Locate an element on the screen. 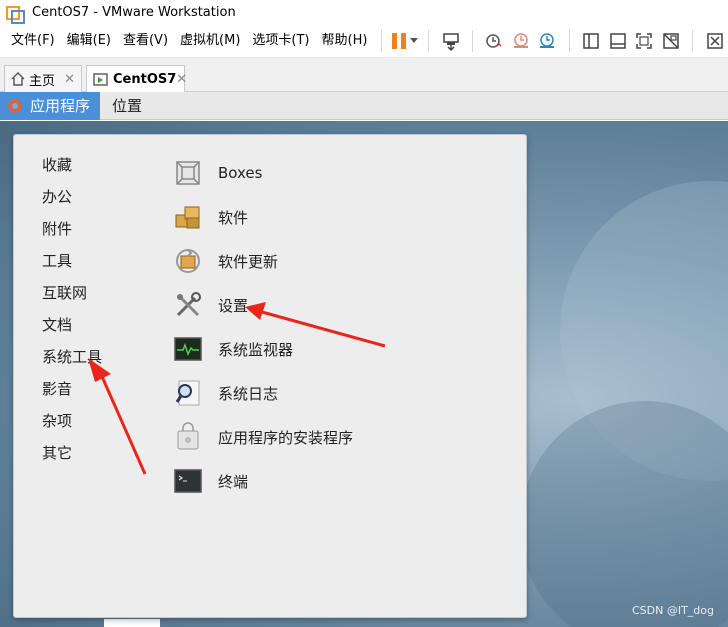  category-documents: 文档 is located at coordinates (72, 325).